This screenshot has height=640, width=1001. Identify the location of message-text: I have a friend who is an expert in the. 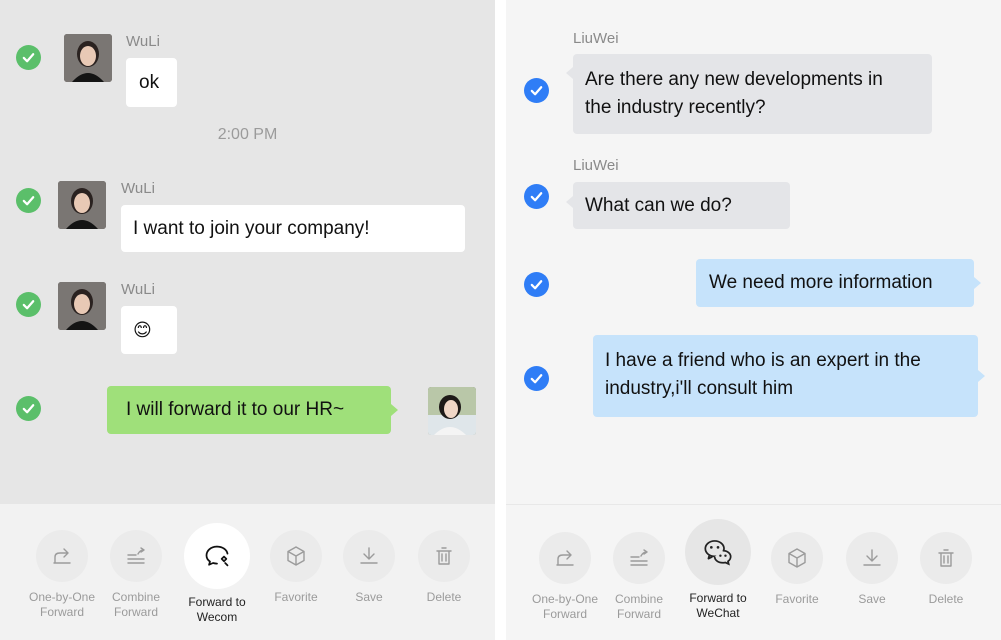
(763, 360).